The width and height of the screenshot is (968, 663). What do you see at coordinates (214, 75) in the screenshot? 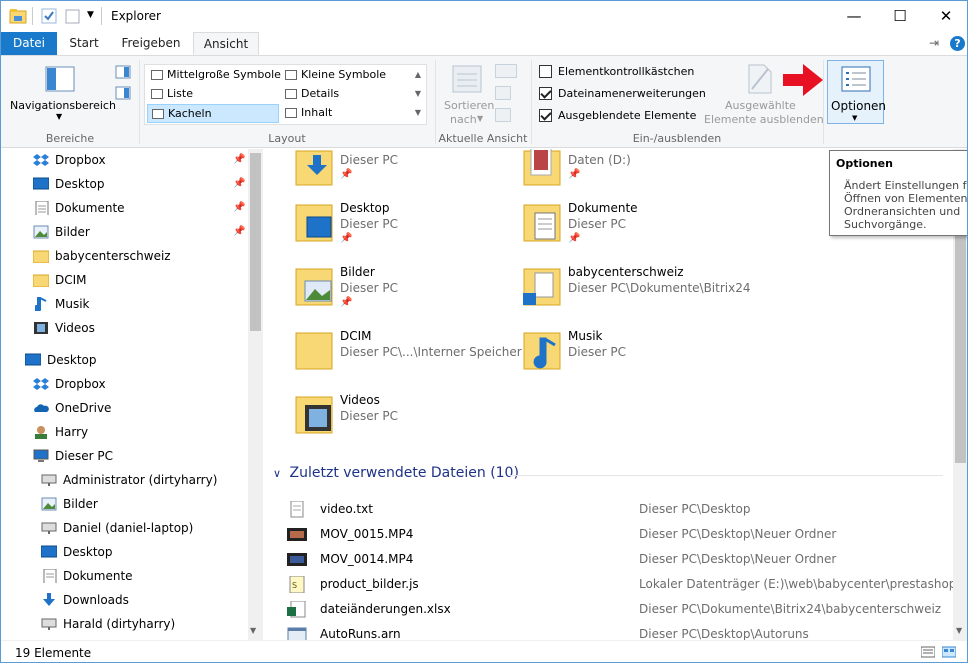
I see `layout-medium-icons: Mittelgroße Symbole` at bounding box center [214, 75].